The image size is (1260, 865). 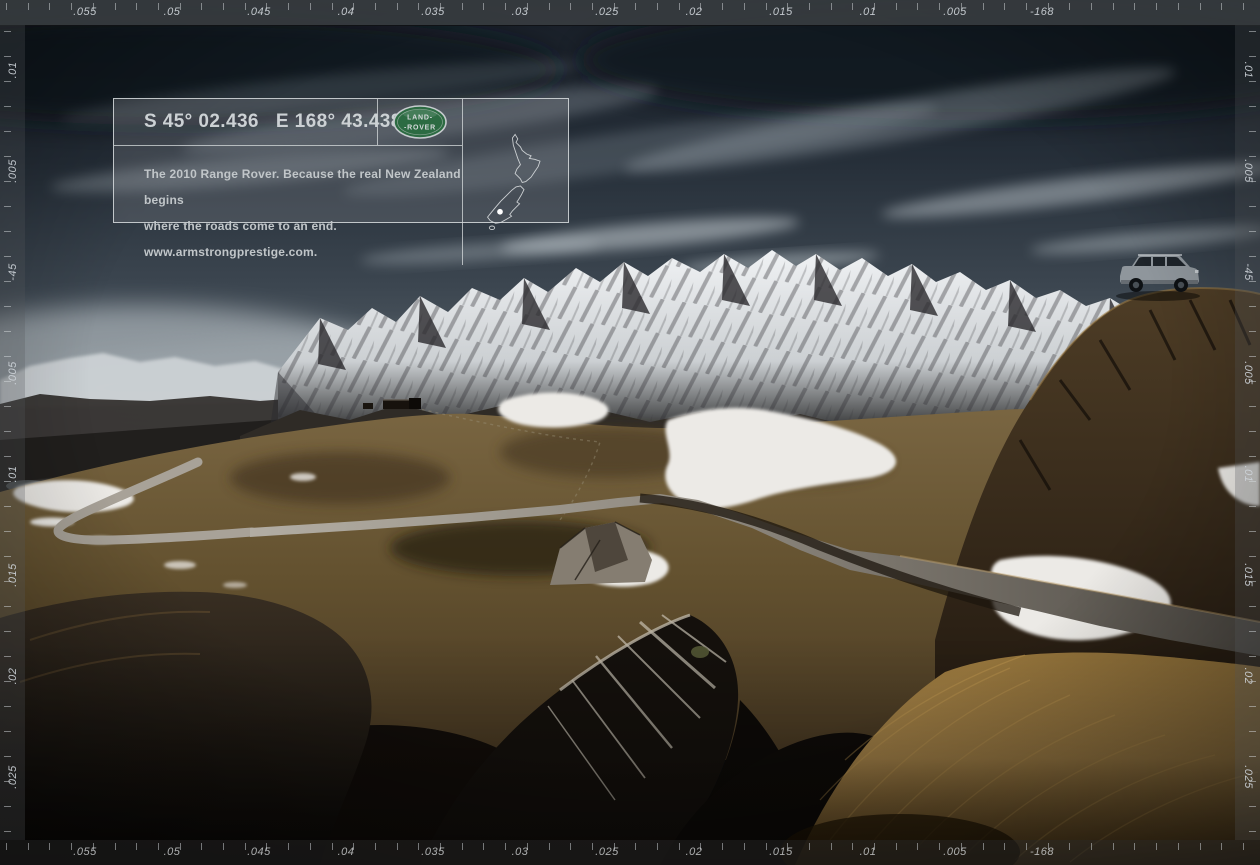 I want to click on ruler-label: .02, so click(x=694, y=852).